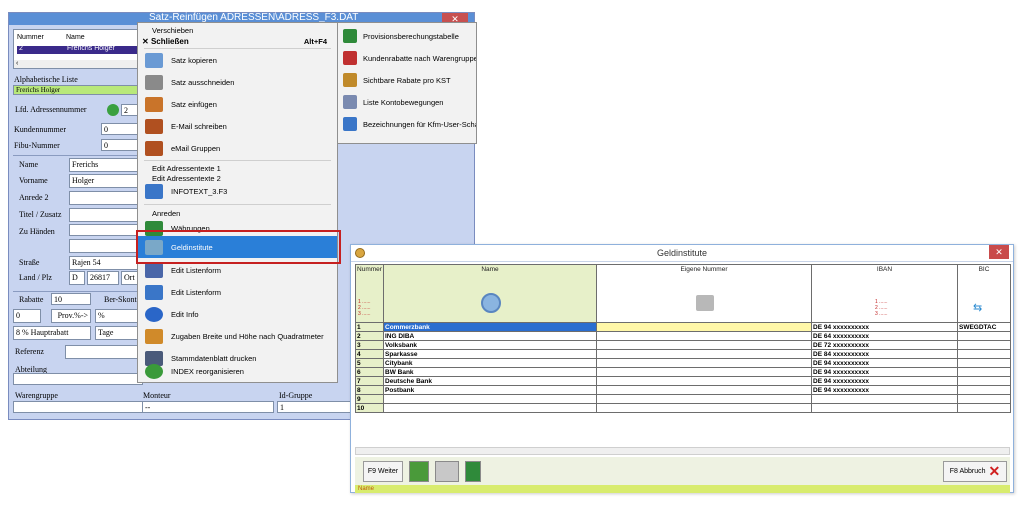 This screenshot has height=509, width=1024. Describe the element at coordinates (237, 148) in the screenshot. I see `menu-item-email-gruppen: eMail Gruppen` at that location.